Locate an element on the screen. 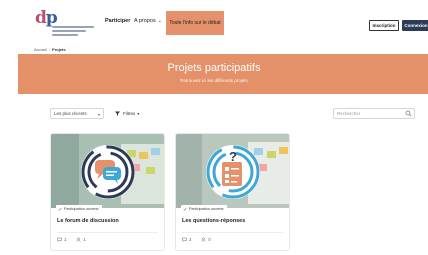 Image resolution: width=428 pixels, height=255 pixels. breadcrumb-home: Accueil is located at coordinates (40, 49).